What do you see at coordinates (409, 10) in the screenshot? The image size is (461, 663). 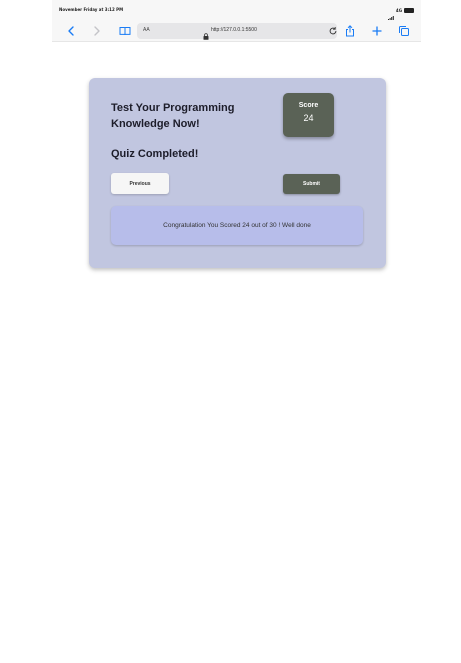 I see `battery-icon` at bounding box center [409, 10].